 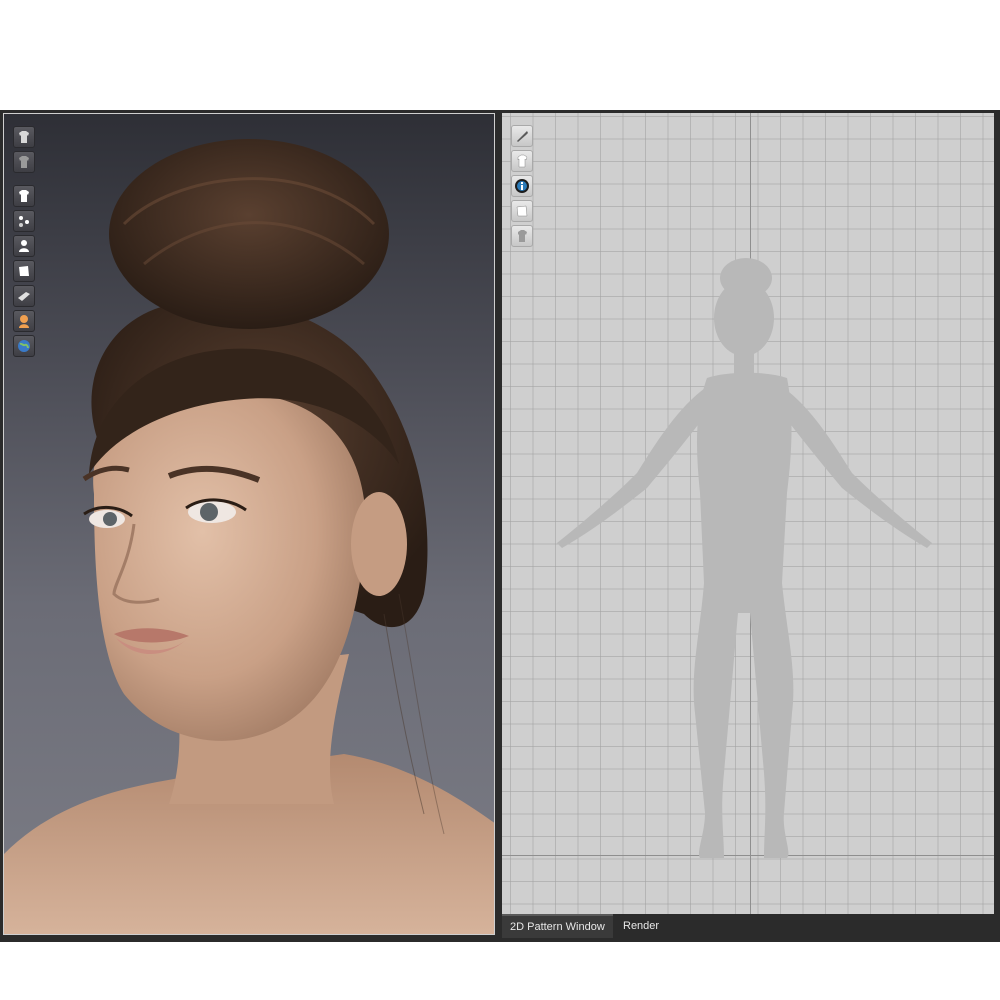 I want to click on fabric-flat-icon, so click(x=24, y=296).